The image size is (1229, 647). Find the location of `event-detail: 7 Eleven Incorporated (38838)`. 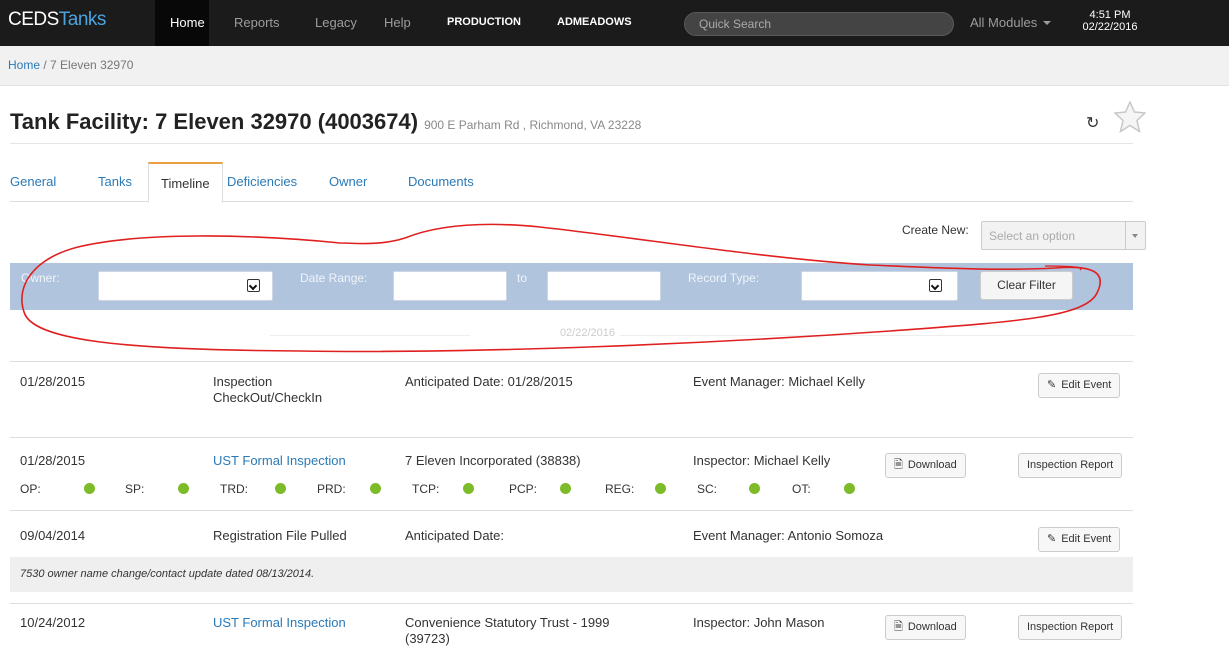

event-detail: 7 Eleven Incorporated (38838) is located at coordinates (493, 460).